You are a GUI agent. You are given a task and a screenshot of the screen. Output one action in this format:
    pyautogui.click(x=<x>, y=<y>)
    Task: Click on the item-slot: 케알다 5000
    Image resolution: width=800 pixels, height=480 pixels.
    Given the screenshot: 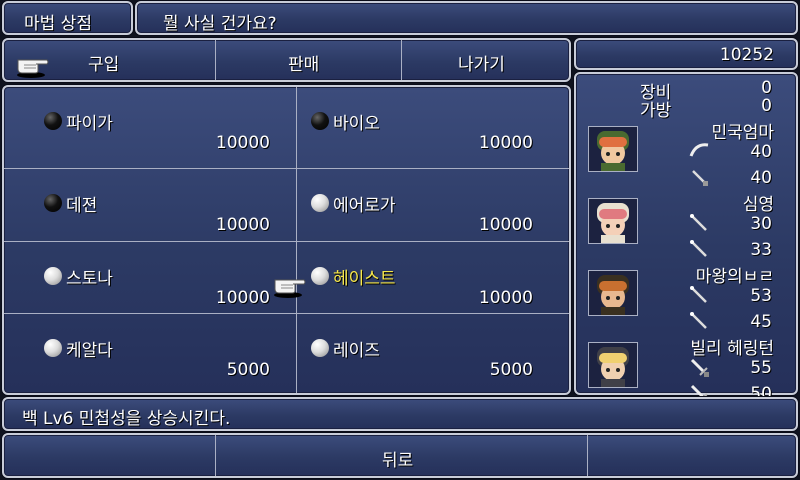 What is the action you would take?
    pyautogui.click(x=150, y=350)
    